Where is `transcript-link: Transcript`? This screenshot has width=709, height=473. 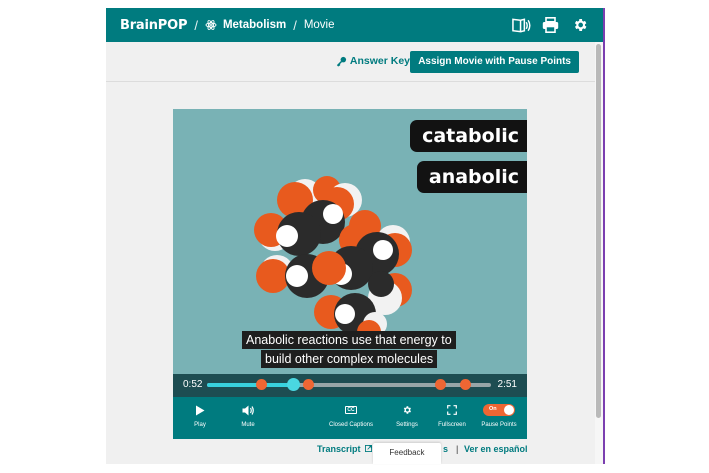
transcript-link: Transcript is located at coordinates (345, 449).